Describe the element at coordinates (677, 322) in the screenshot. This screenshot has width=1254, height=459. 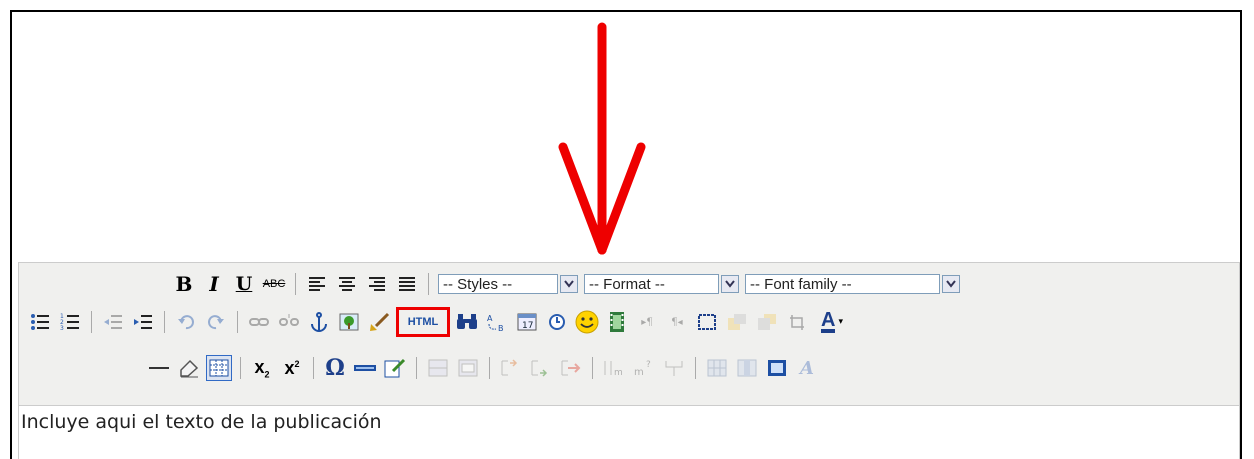
I see `rtl-icon: ¶◂` at that location.